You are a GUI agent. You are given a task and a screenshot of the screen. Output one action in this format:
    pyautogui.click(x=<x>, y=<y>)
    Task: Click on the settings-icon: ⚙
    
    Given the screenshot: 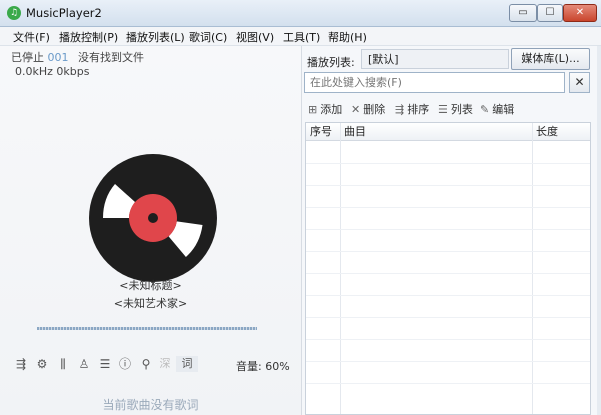 What is the action you would take?
    pyautogui.click(x=42, y=364)
    